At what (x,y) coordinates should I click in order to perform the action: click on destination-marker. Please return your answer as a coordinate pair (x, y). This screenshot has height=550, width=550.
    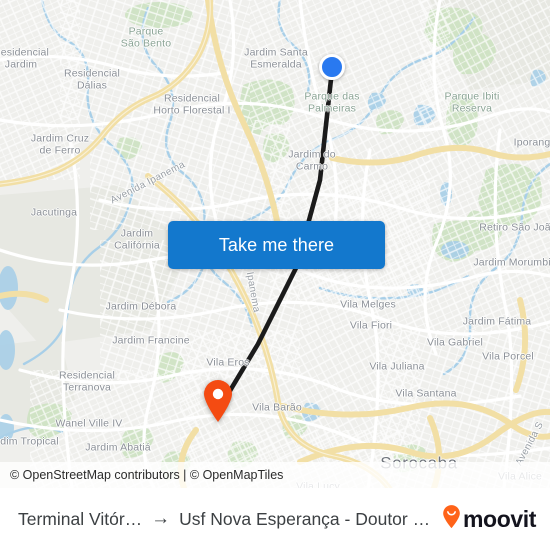
    Looking at the image, I should click on (218, 401).